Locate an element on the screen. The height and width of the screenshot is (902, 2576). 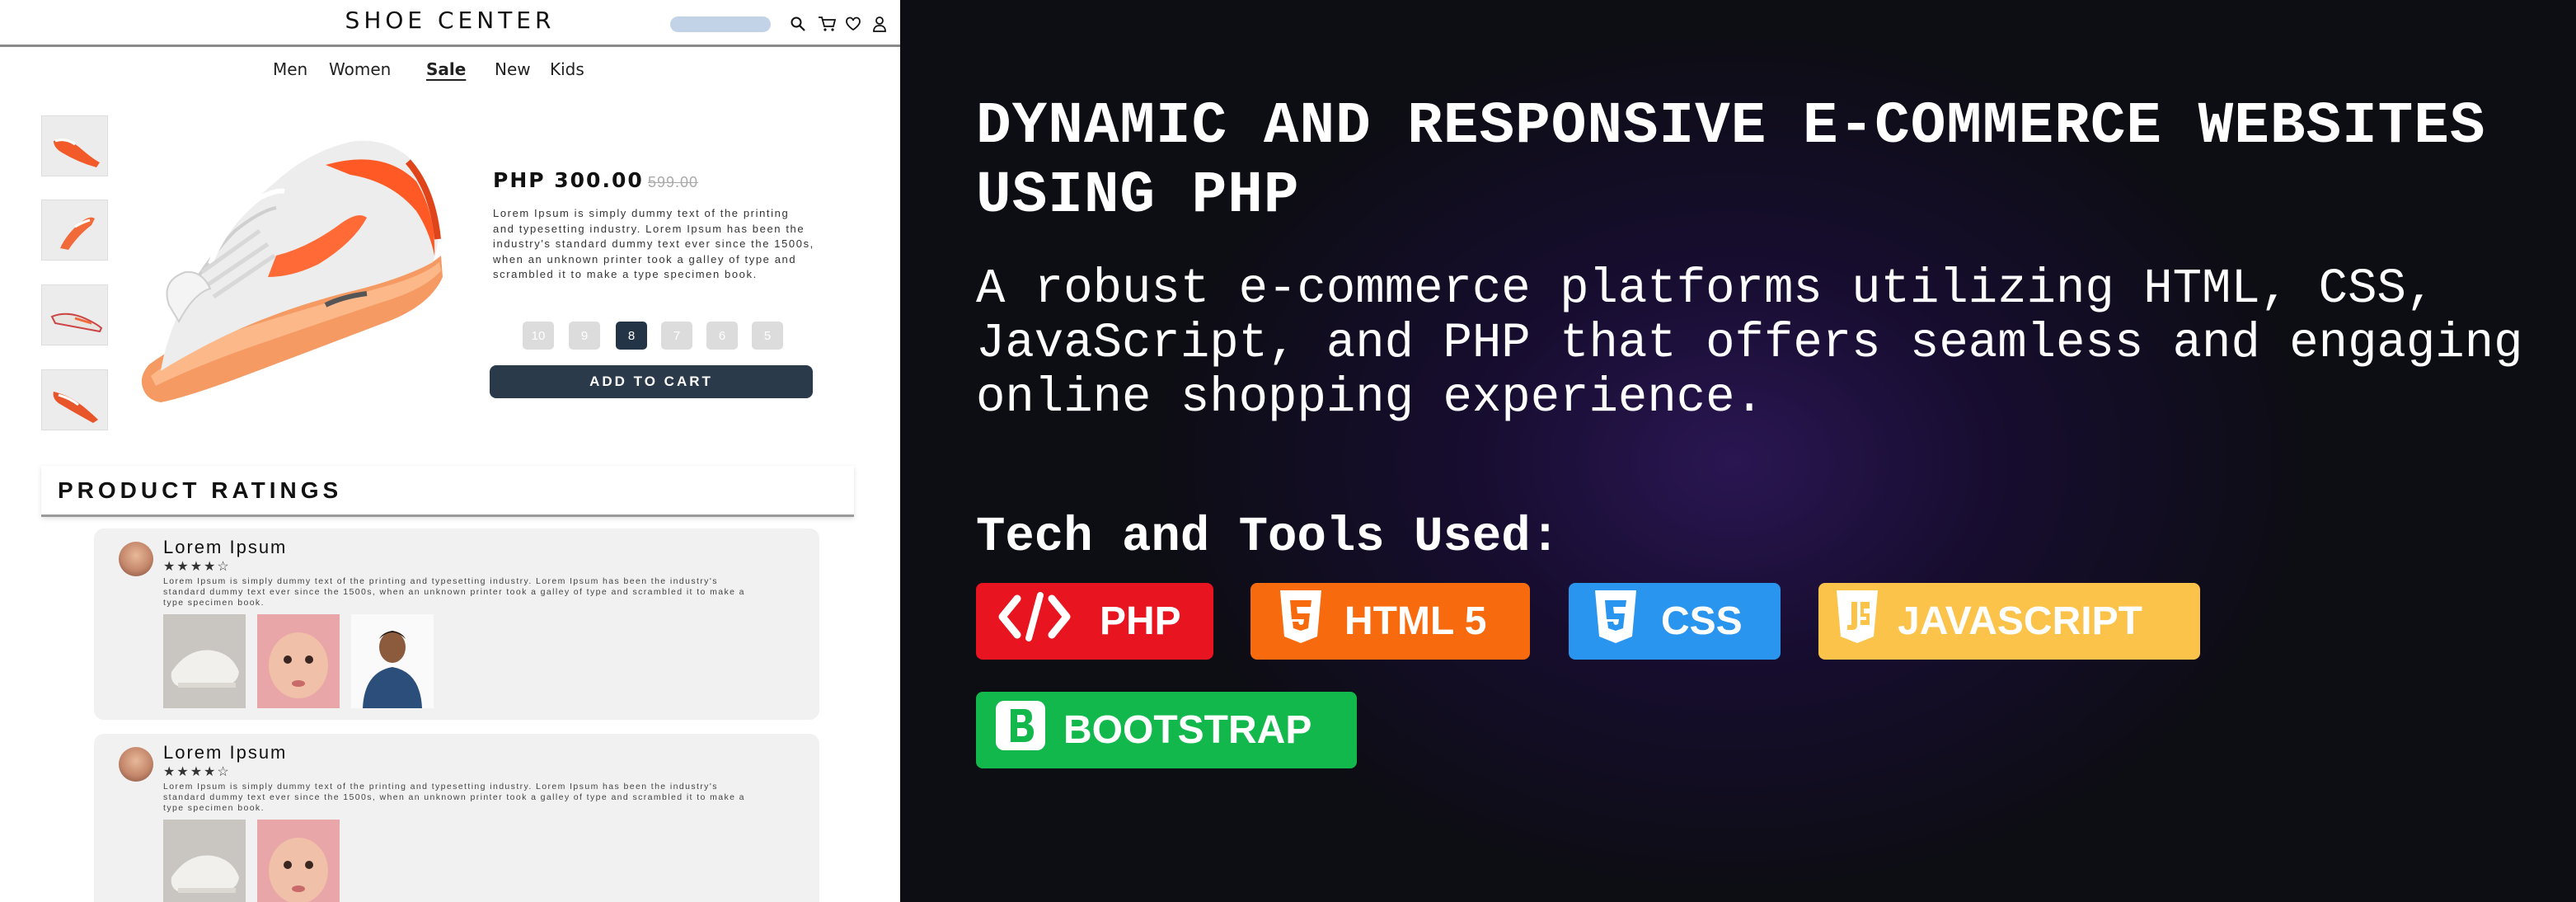
nav-new: New is located at coordinates (513, 71).